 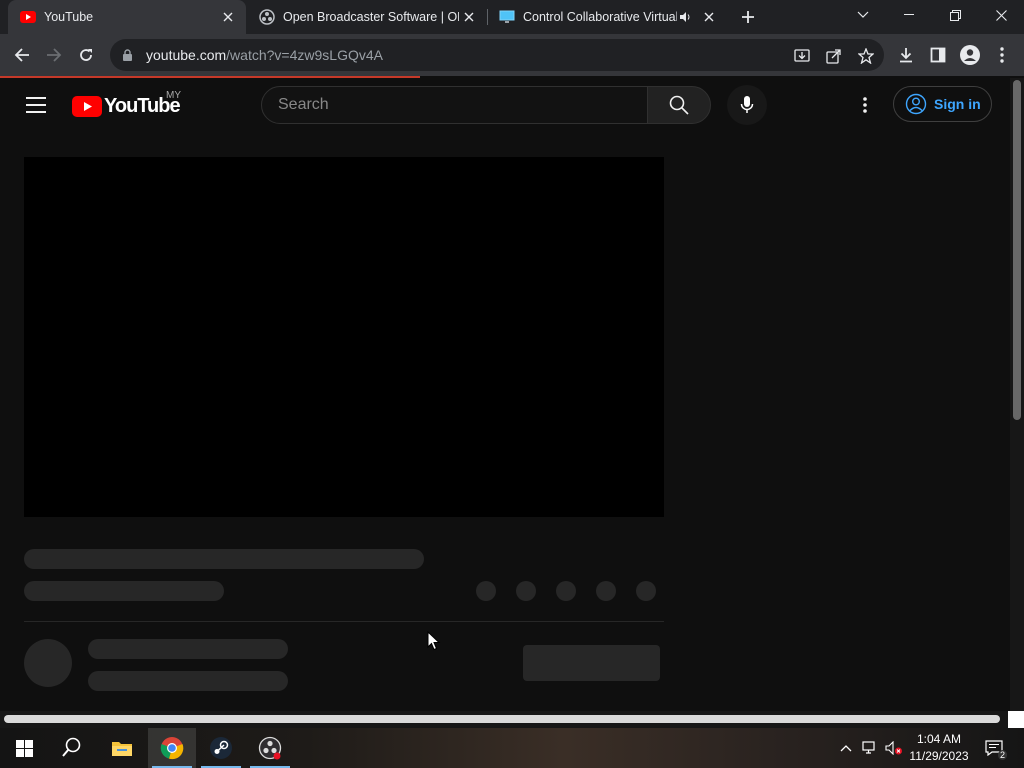 What do you see at coordinates (939, 739) in the screenshot?
I see `clock-time: 1:04 AM` at bounding box center [939, 739].